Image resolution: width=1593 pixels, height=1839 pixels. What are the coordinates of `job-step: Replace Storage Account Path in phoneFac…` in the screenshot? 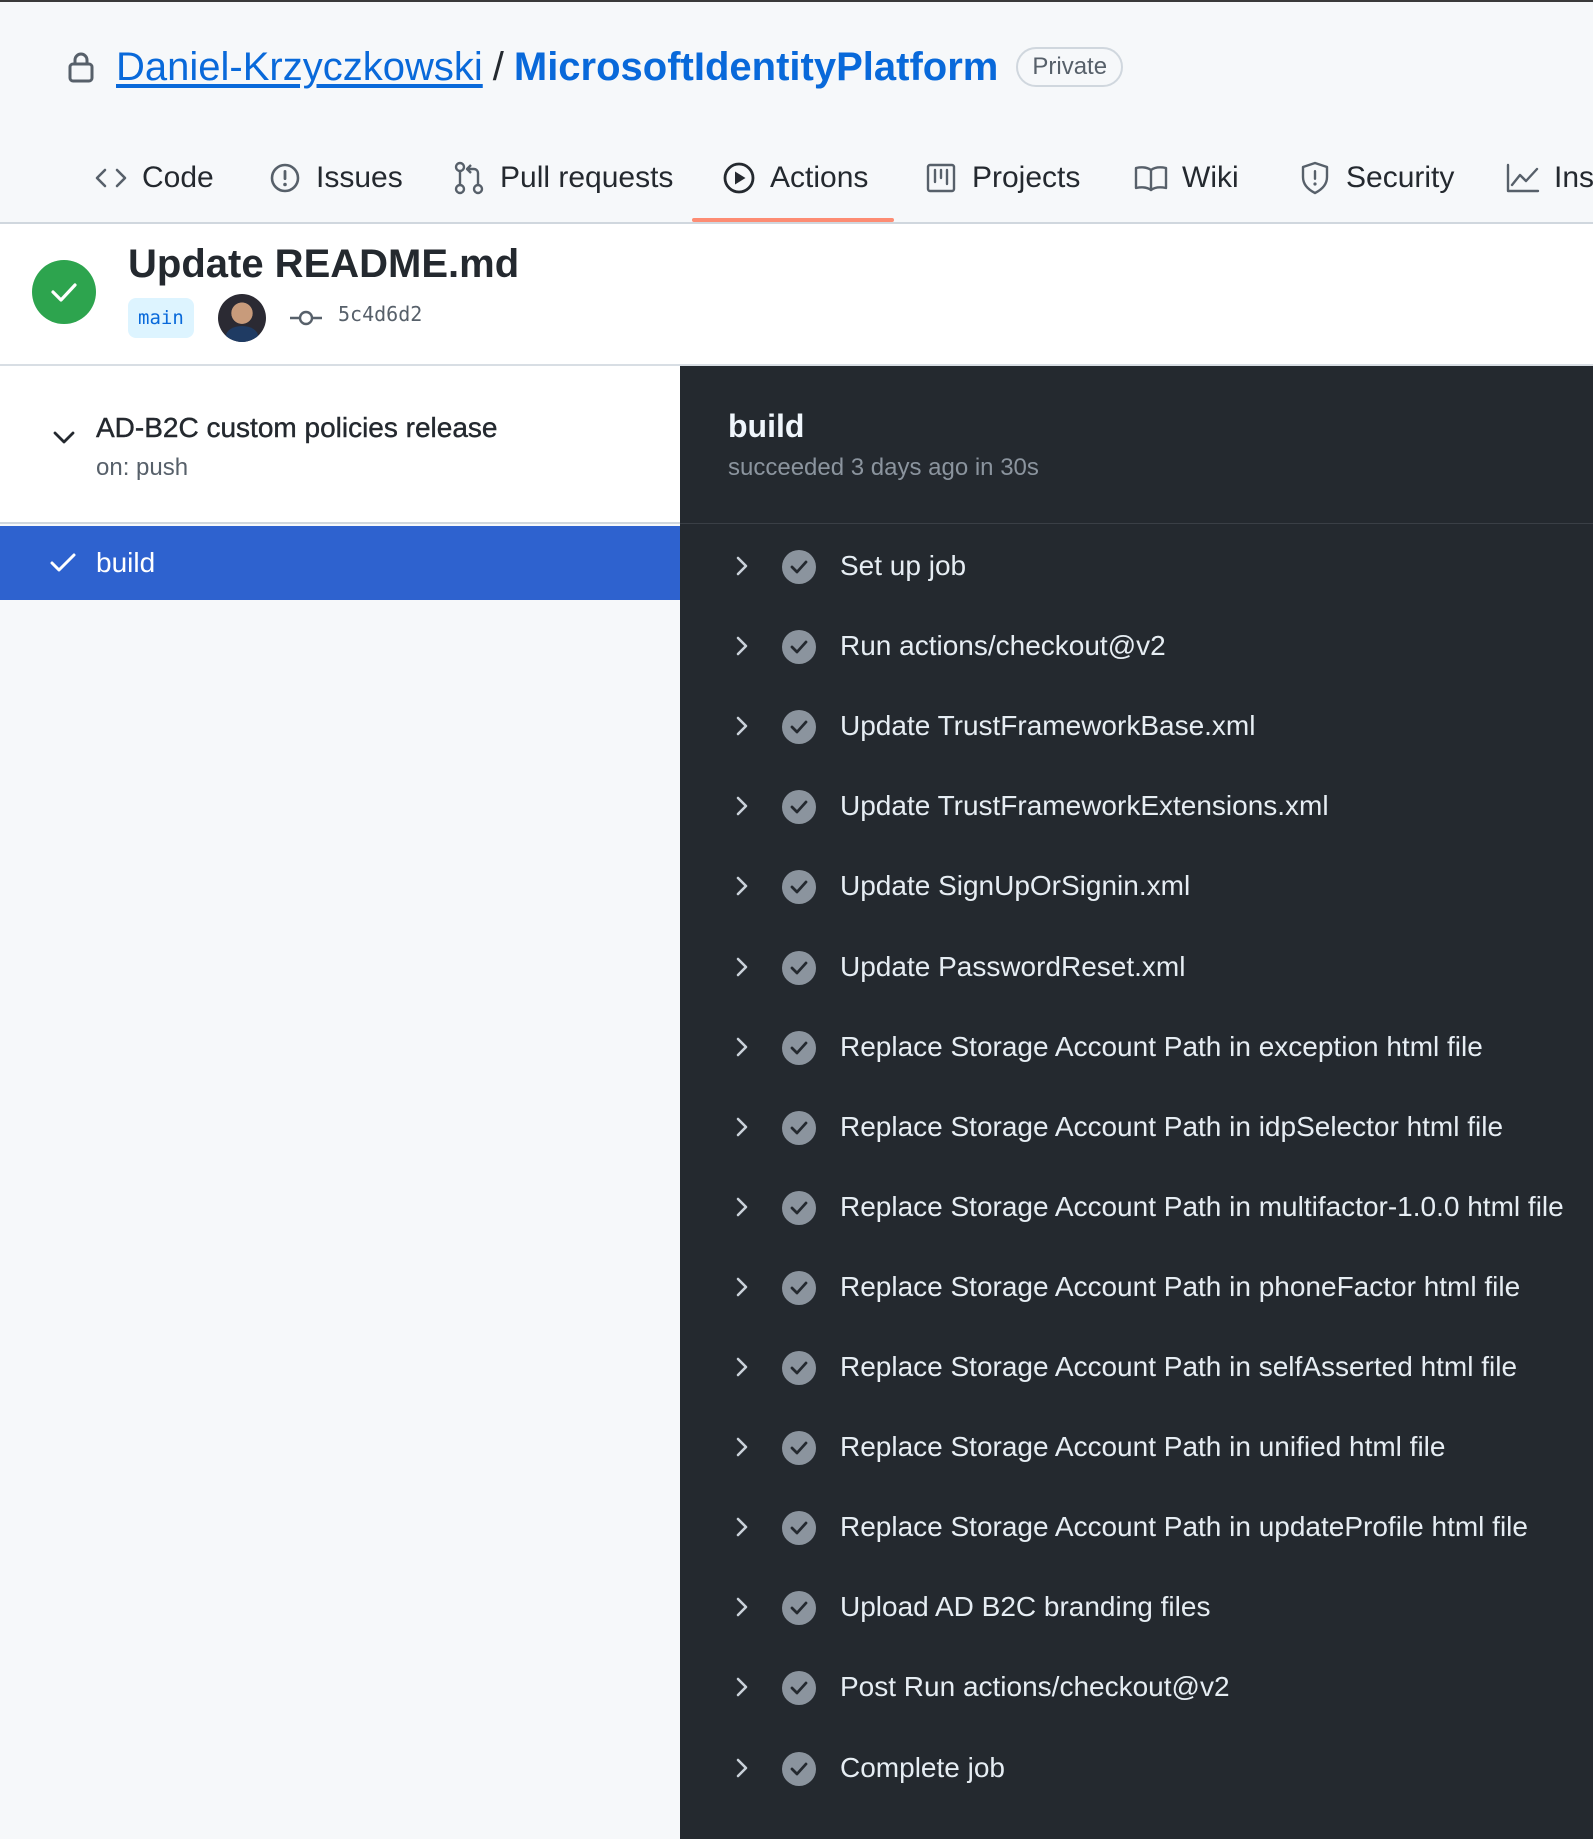 It's located at (1136, 1287).